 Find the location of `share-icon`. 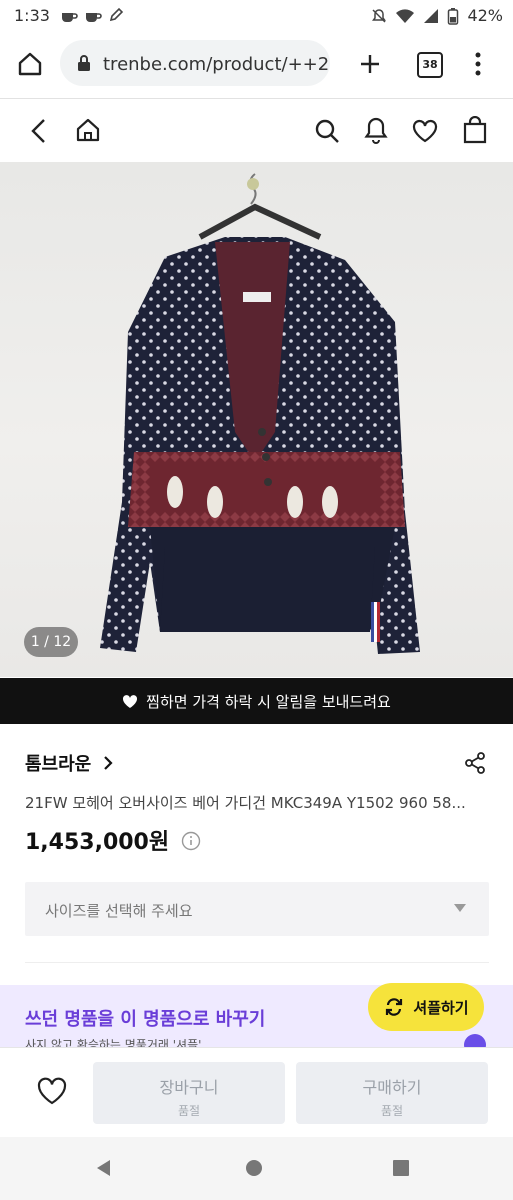

share-icon is located at coordinates (475, 763).